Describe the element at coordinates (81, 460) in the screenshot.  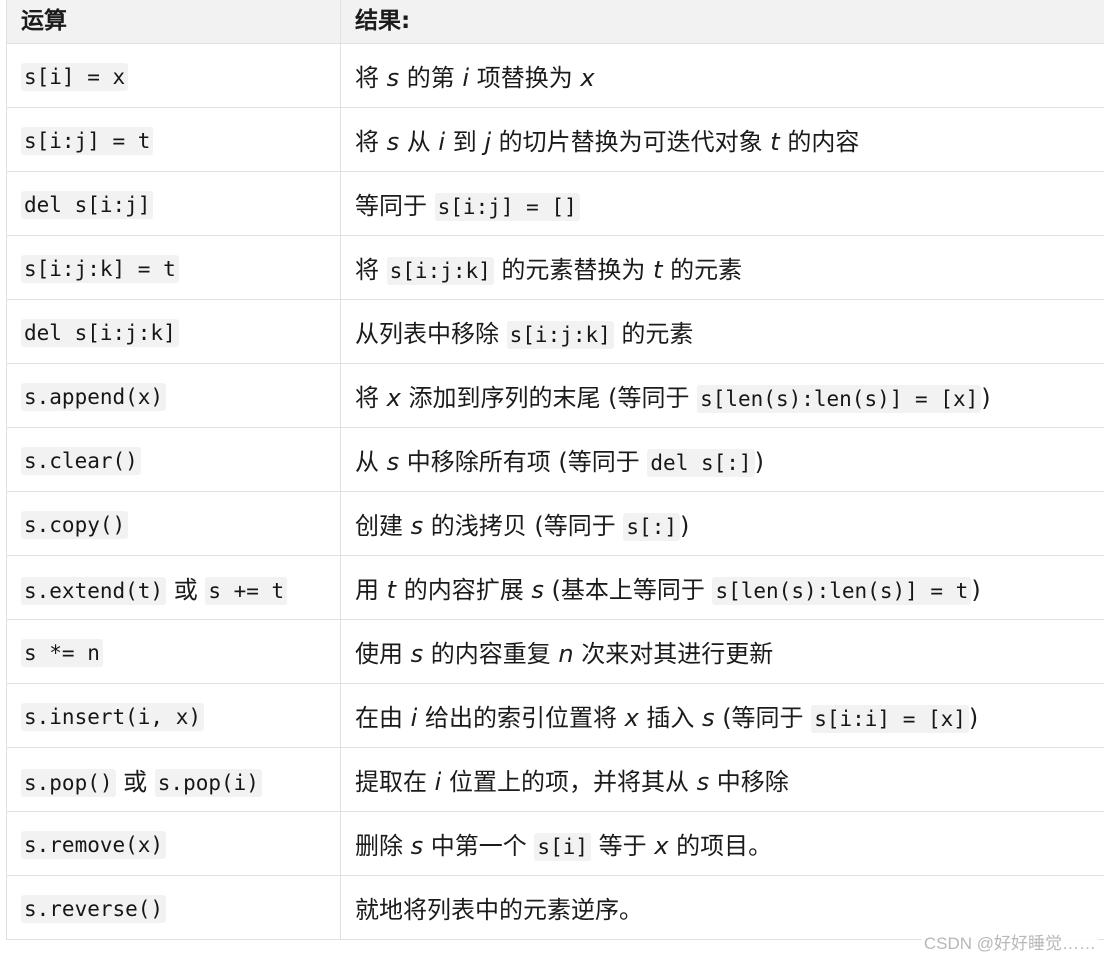
I see `inline-code: s.clear()` at that location.